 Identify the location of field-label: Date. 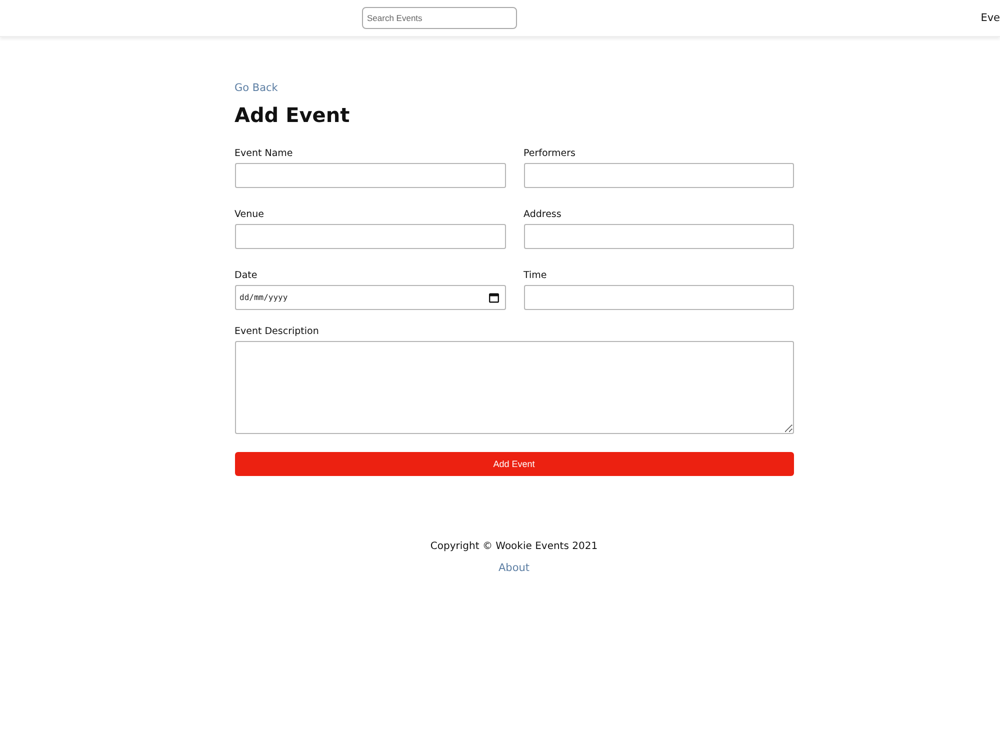
(246, 276).